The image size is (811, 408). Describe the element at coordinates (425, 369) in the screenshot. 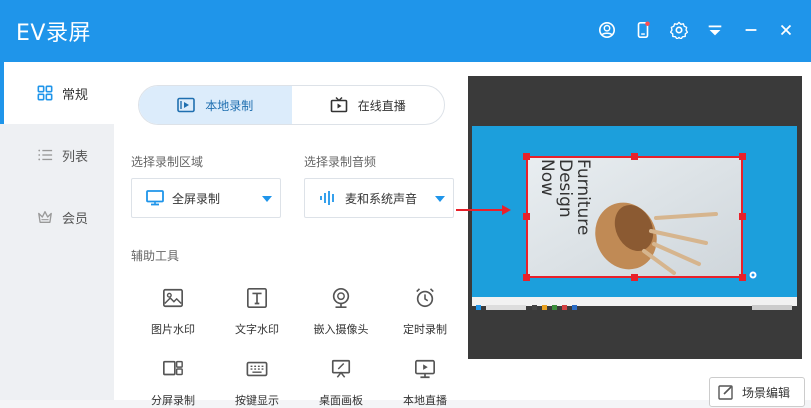

I see `play-screen-icon` at that location.